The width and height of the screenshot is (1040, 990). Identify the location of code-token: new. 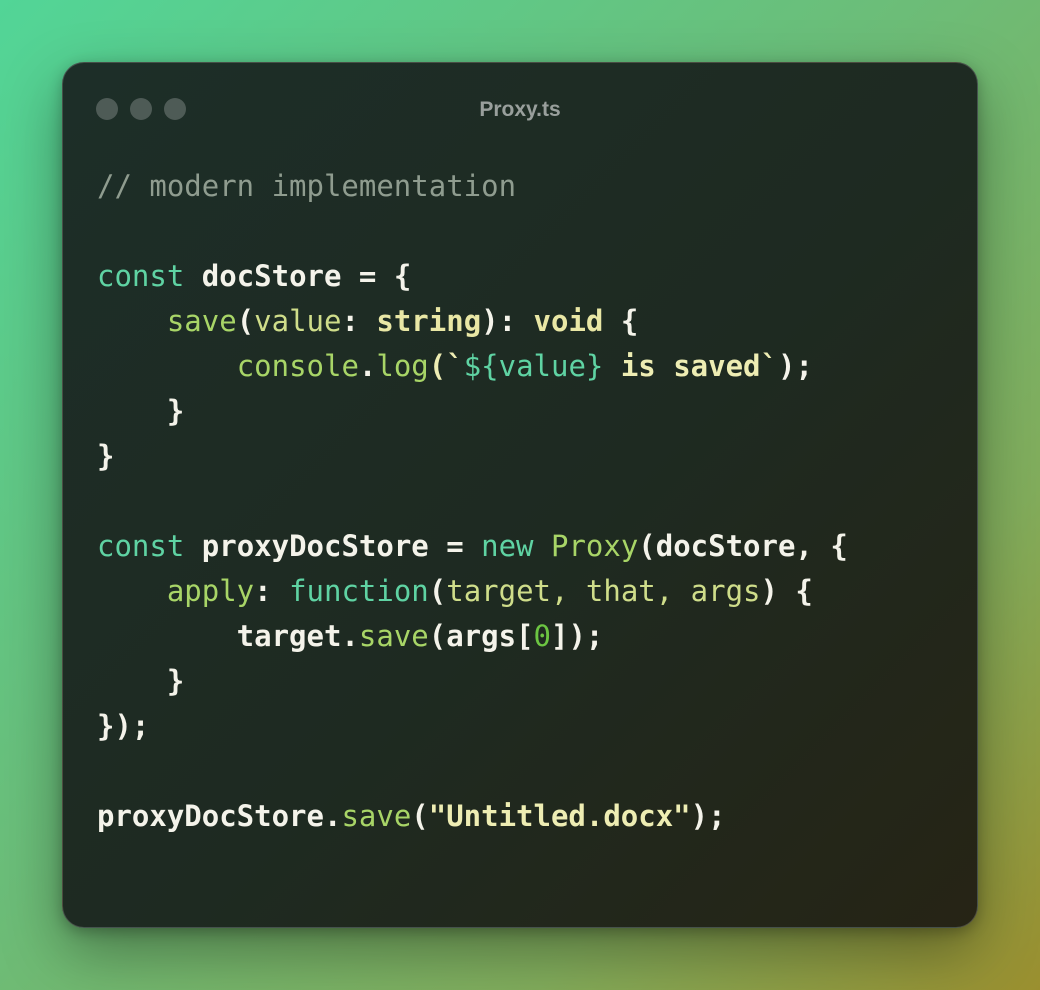
(507, 546).